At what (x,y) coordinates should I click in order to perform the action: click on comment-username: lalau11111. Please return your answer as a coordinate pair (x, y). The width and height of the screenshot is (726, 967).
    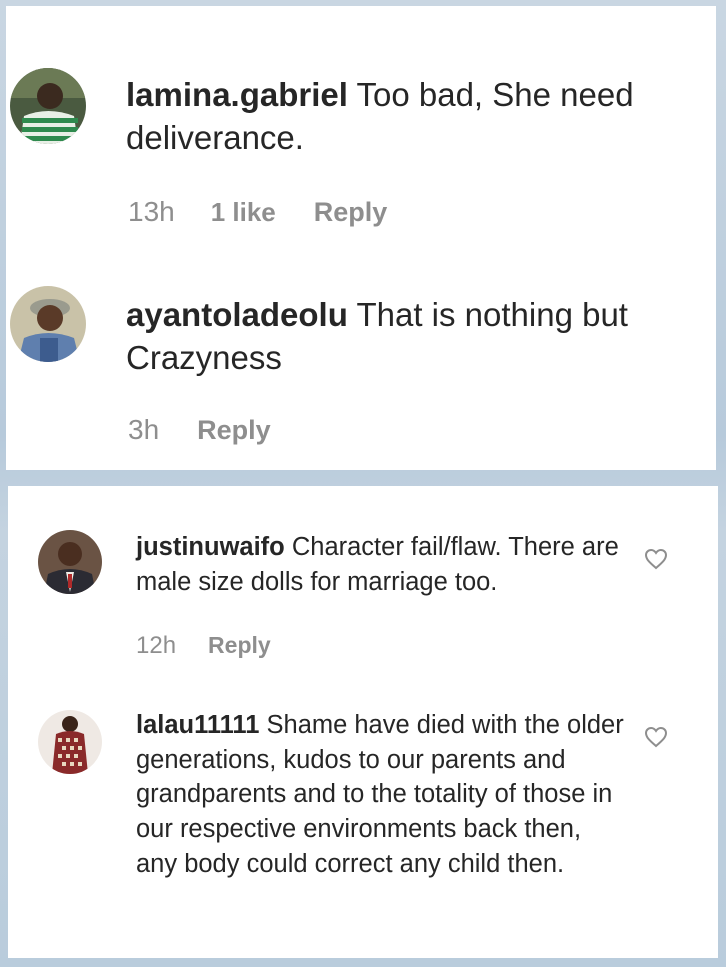
    Looking at the image, I should click on (197, 725).